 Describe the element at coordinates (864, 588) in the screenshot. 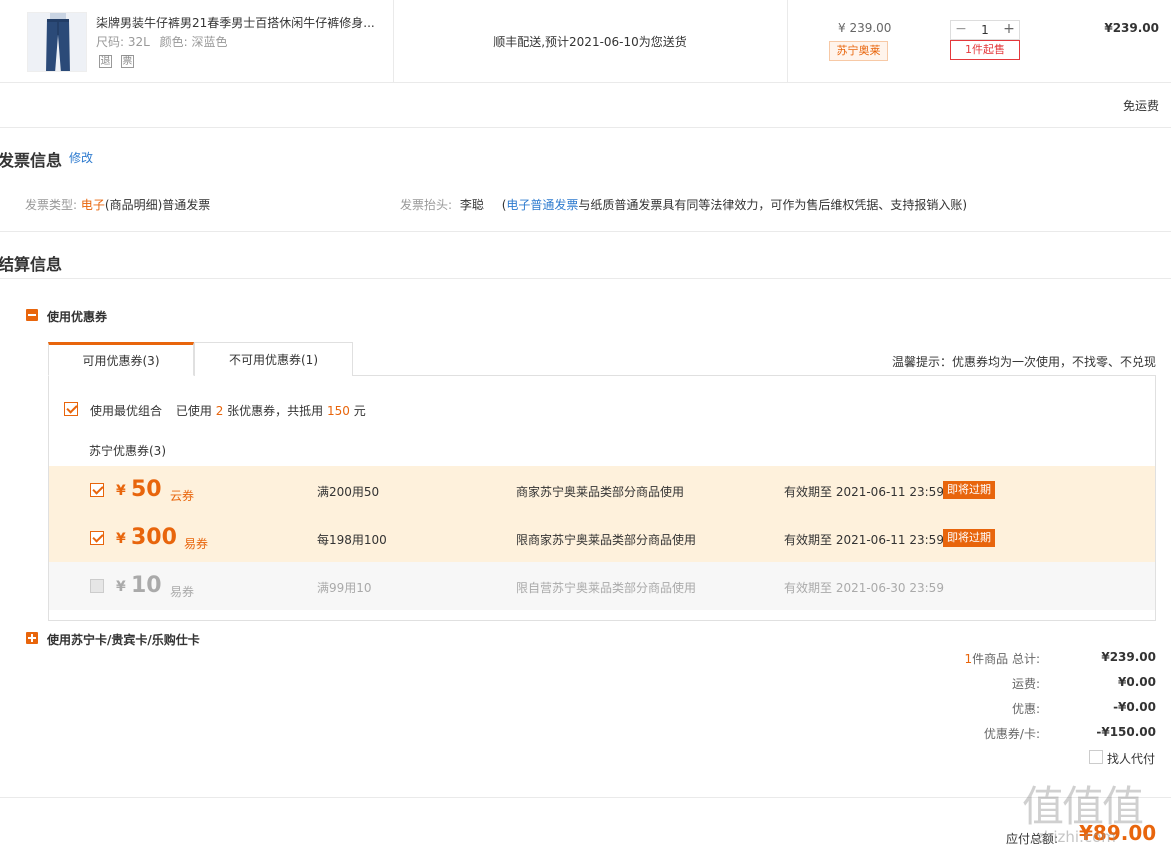

I see `coupon-validity: 有效期至 2021-06-30 23:59` at that location.